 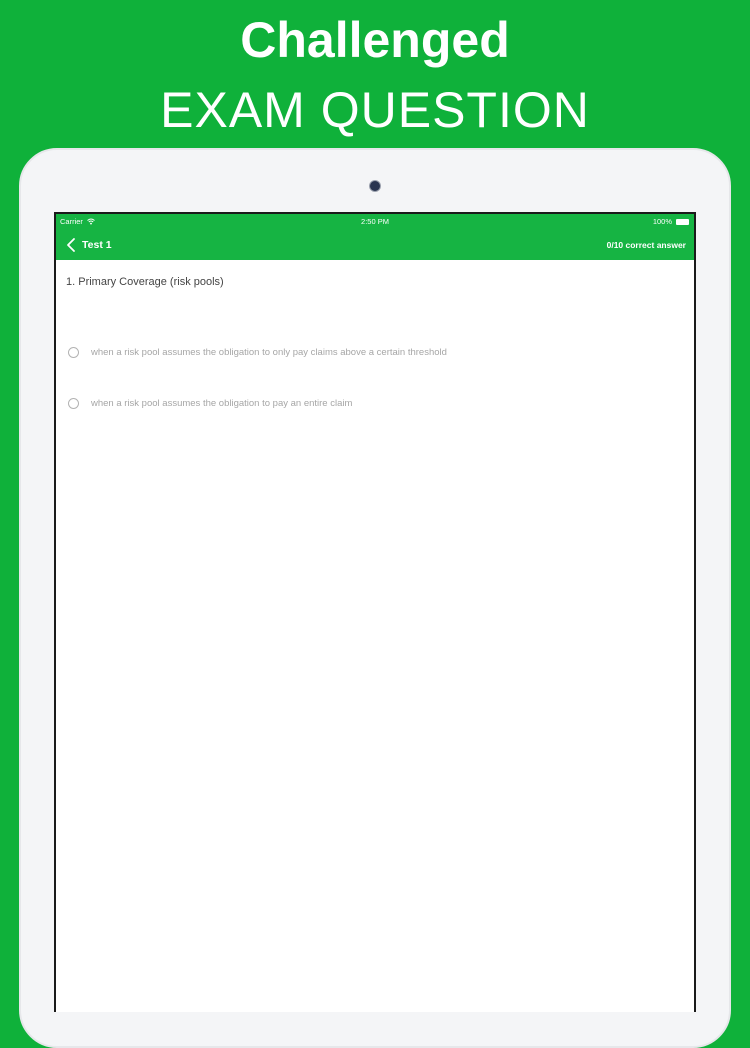 I want to click on promo-title: Challenged, so click(x=375, y=40).